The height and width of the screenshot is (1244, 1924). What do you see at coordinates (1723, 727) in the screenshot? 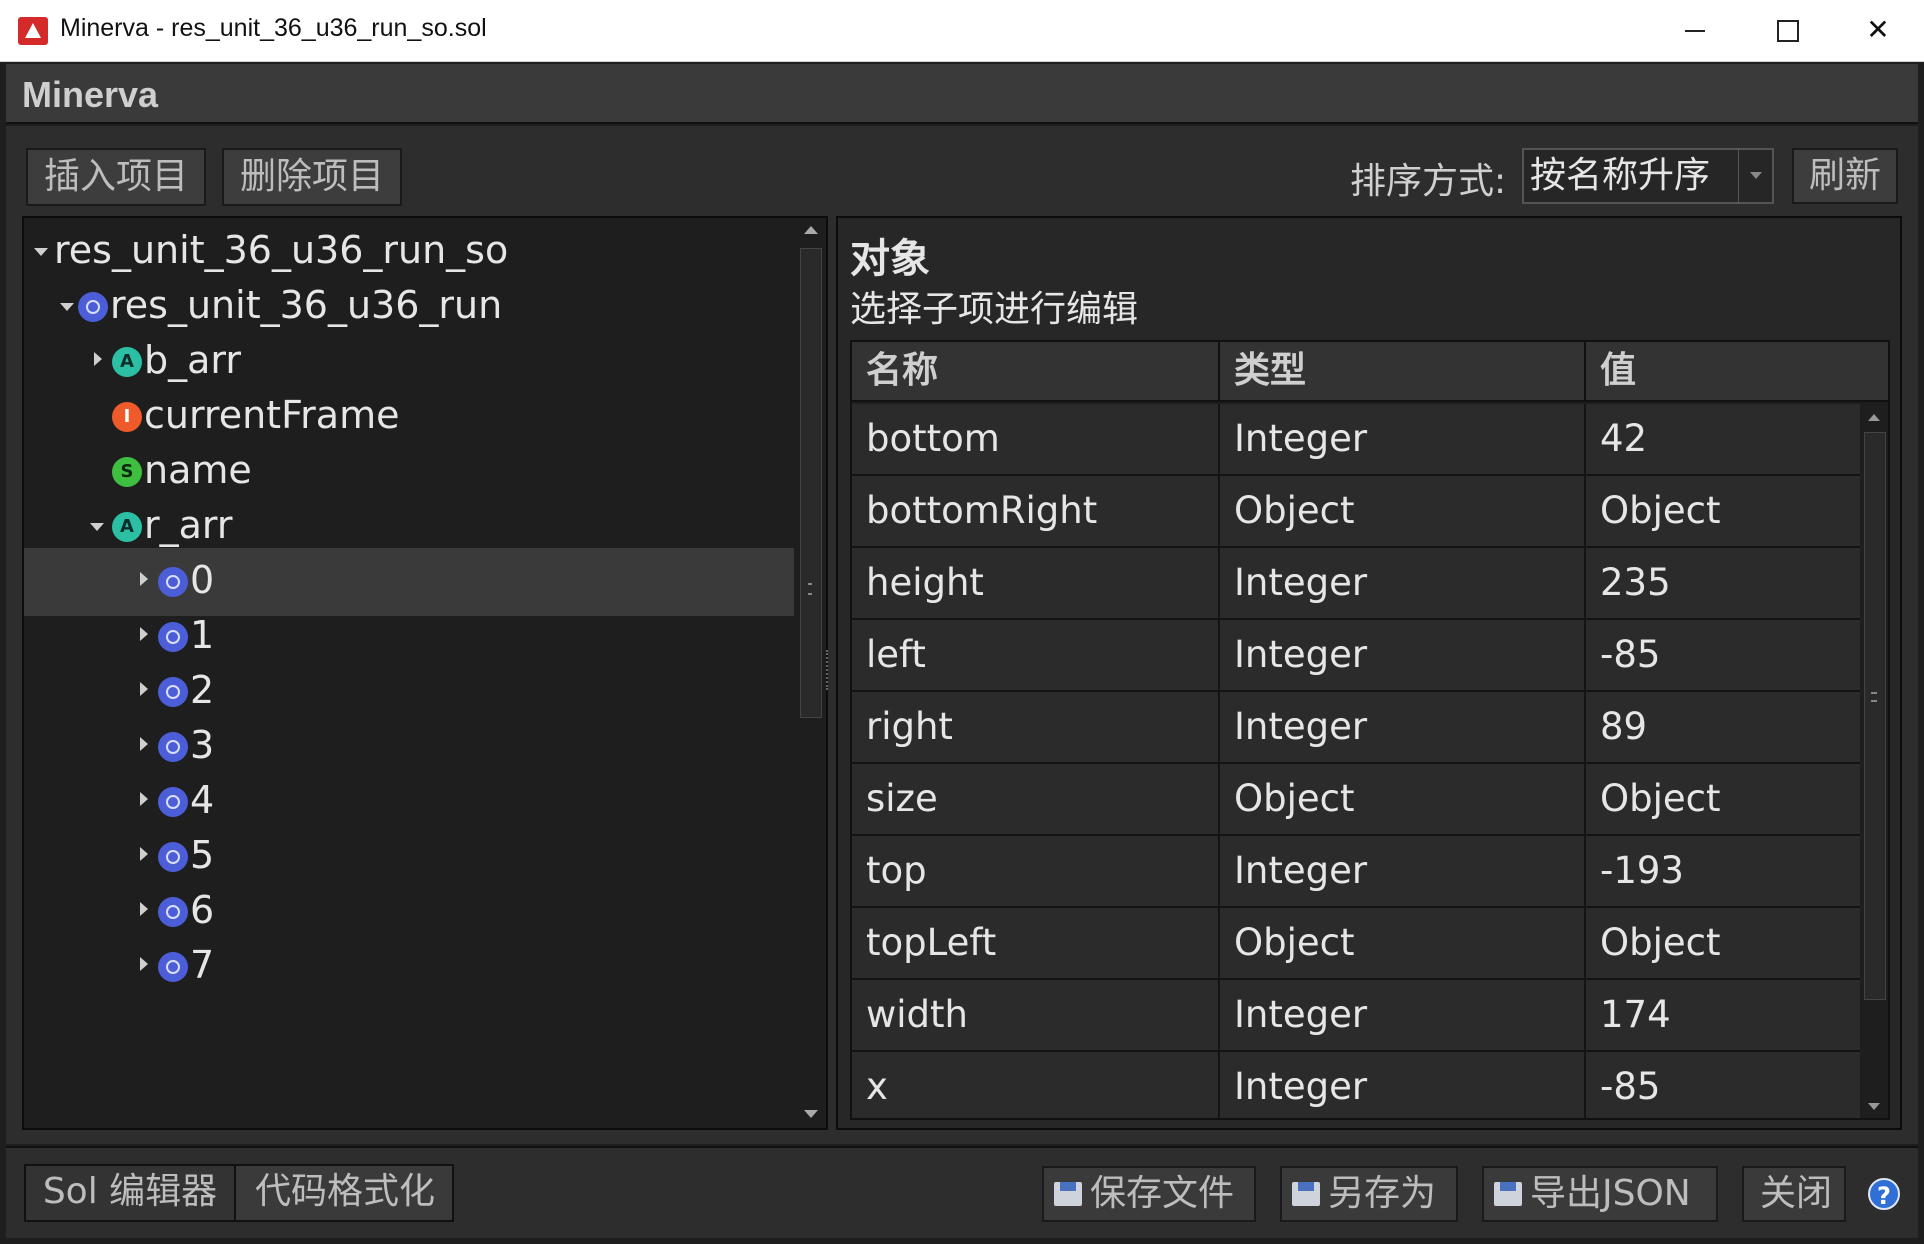
I see `cell-value: 89` at bounding box center [1723, 727].